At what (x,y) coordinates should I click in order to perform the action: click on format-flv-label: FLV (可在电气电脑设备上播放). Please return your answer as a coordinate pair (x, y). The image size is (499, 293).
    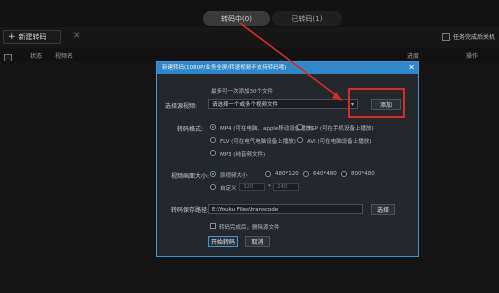
    Looking at the image, I should click on (258, 142).